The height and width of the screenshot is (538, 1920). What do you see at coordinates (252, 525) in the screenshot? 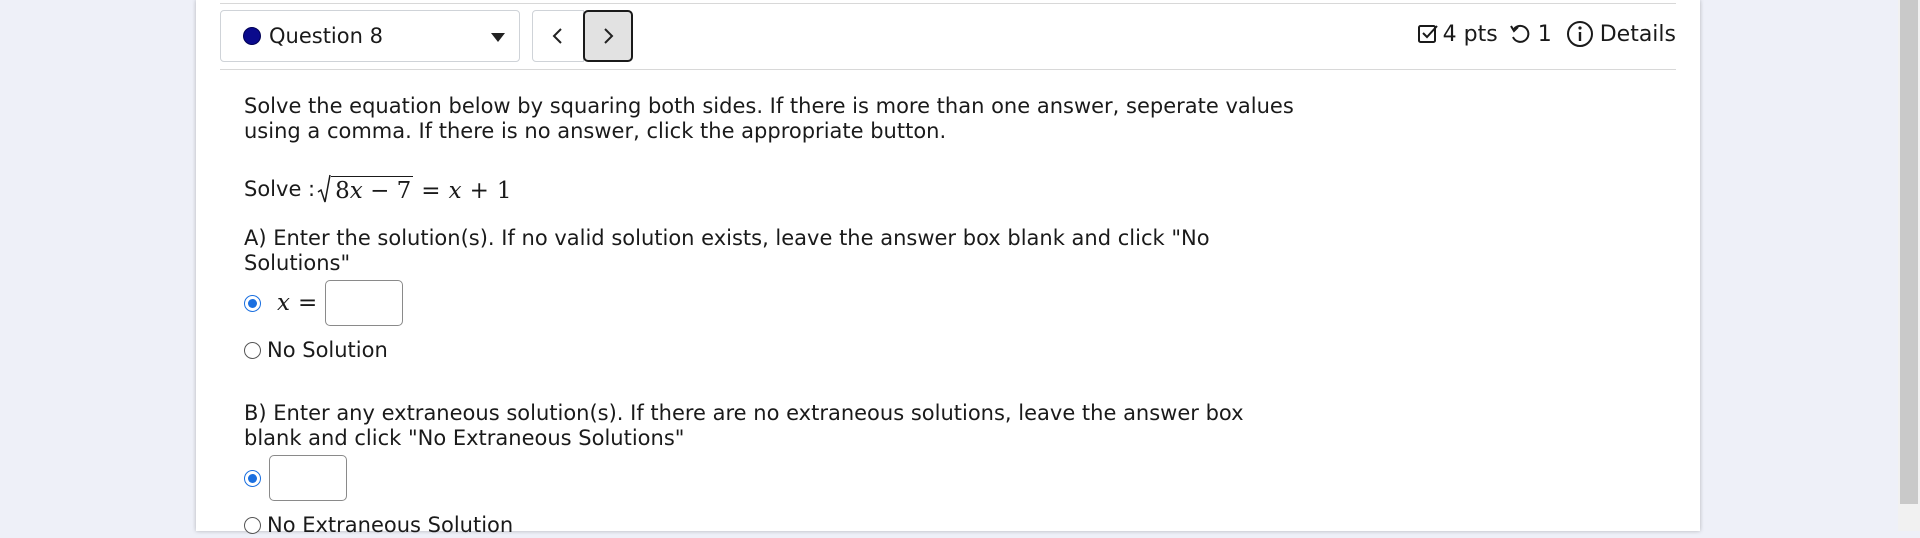
I see `part-b-no-solution-radio` at bounding box center [252, 525].